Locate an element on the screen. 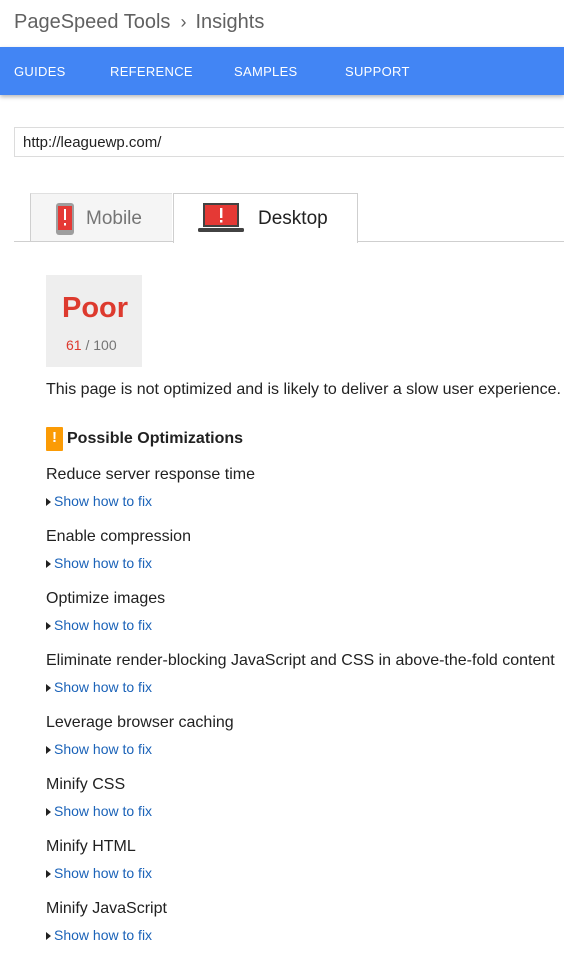 Image resolution: width=564 pixels, height=955 pixels. tab-mobile-label: Mobile is located at coordinates (114, 218).